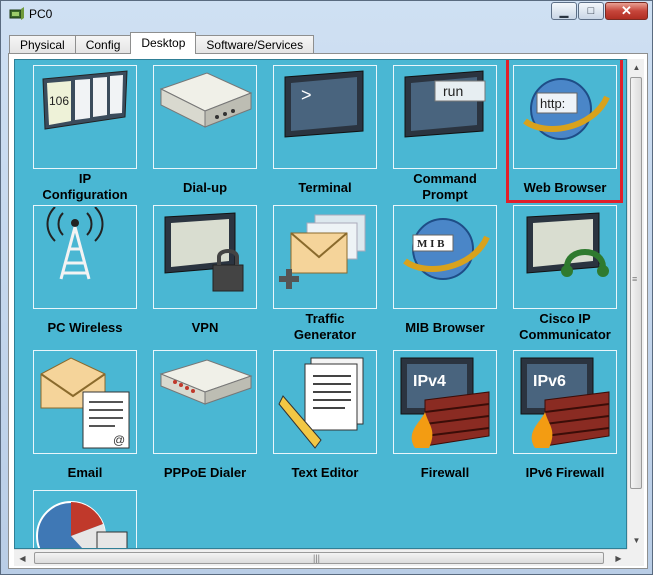 The height and width of the screenshot is (575, 653). What do you see at coordinates (445, 194) in the screenshot?
I see `item-label-line2: Prompt` at bounding box center [445, 194].